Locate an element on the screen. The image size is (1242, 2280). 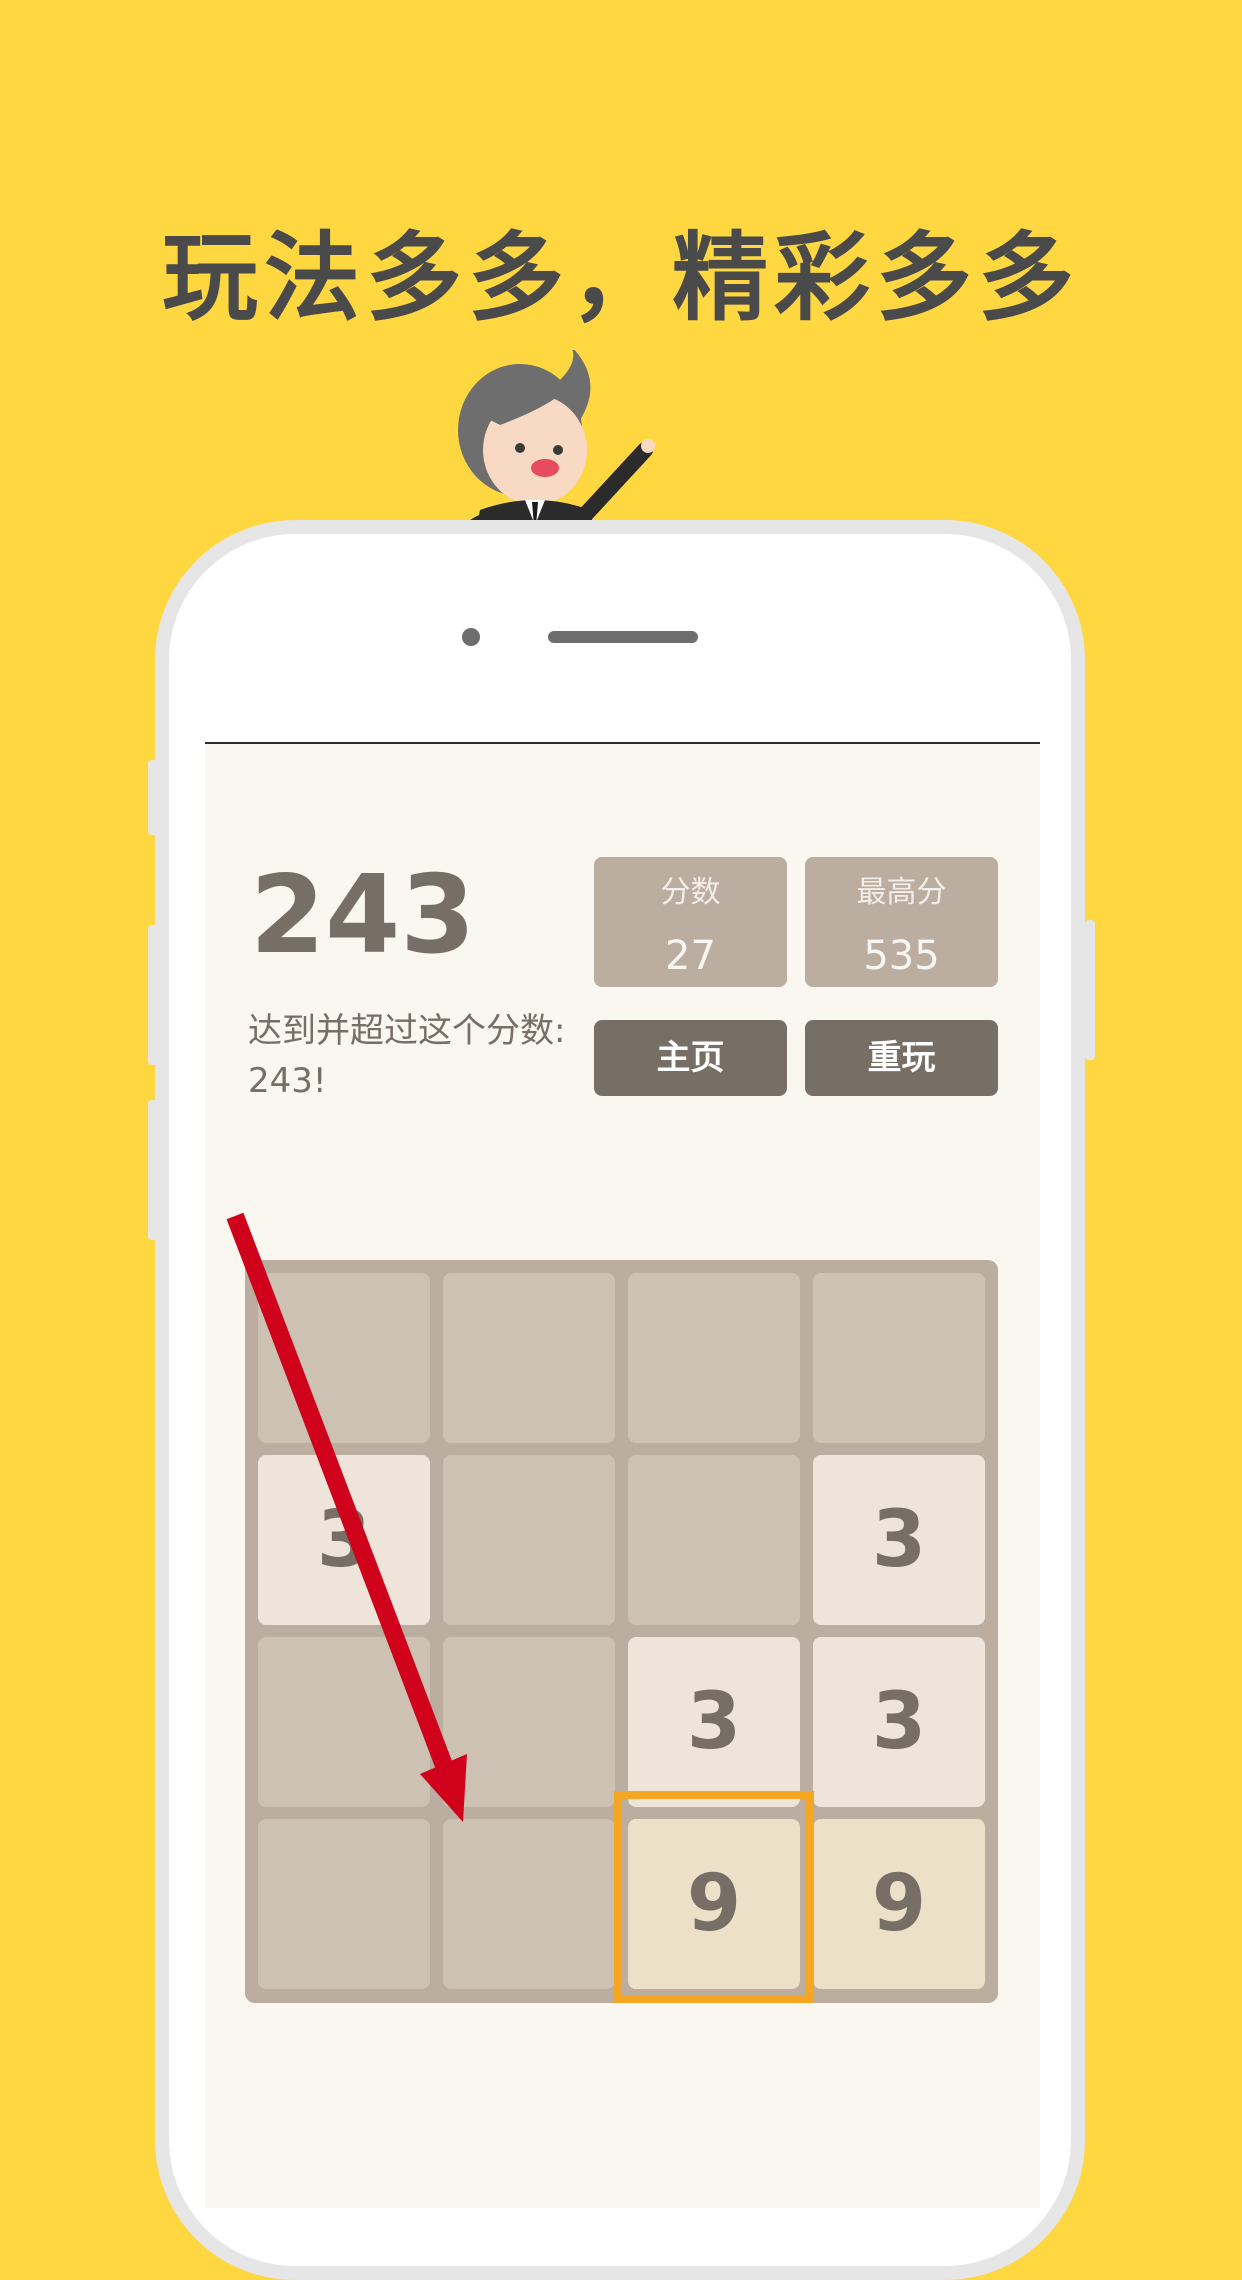
phone-volume-up is located at coordinates (153, 995).